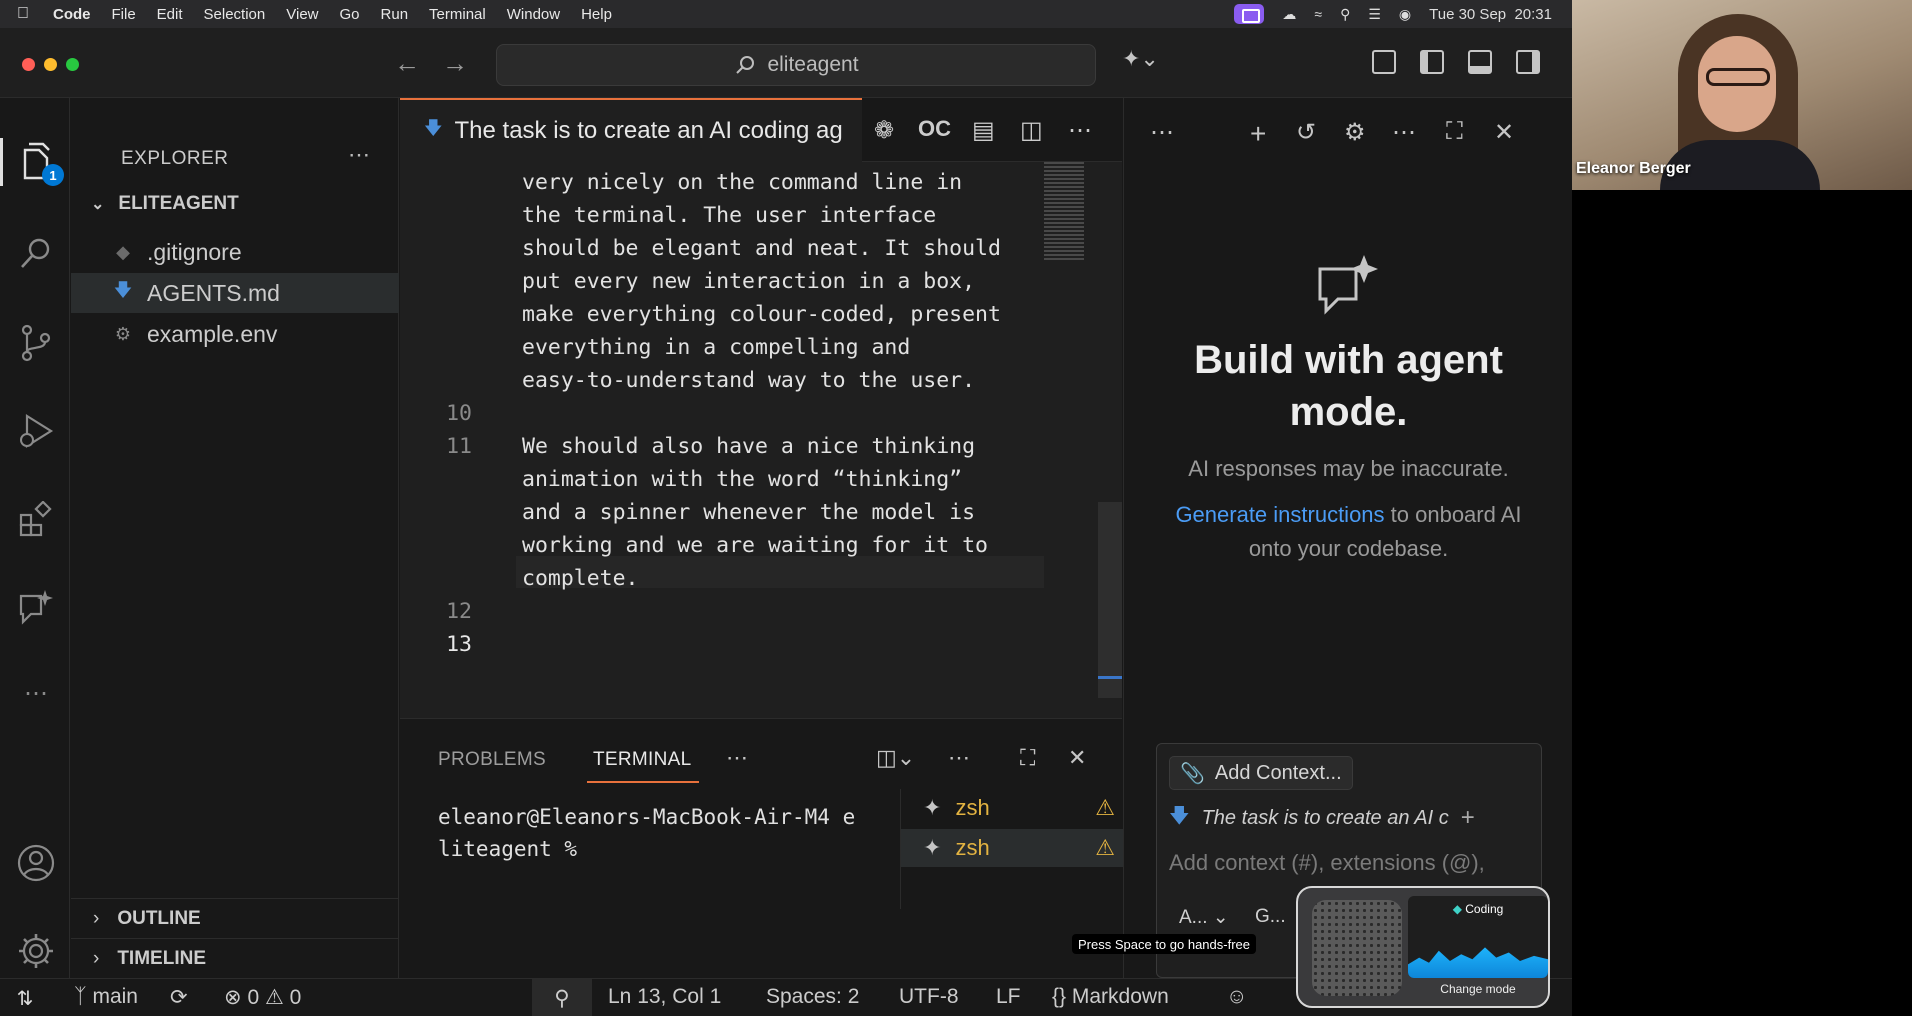  I want to click on code-line: and a spinner whenever the model is, so click(749, 512).